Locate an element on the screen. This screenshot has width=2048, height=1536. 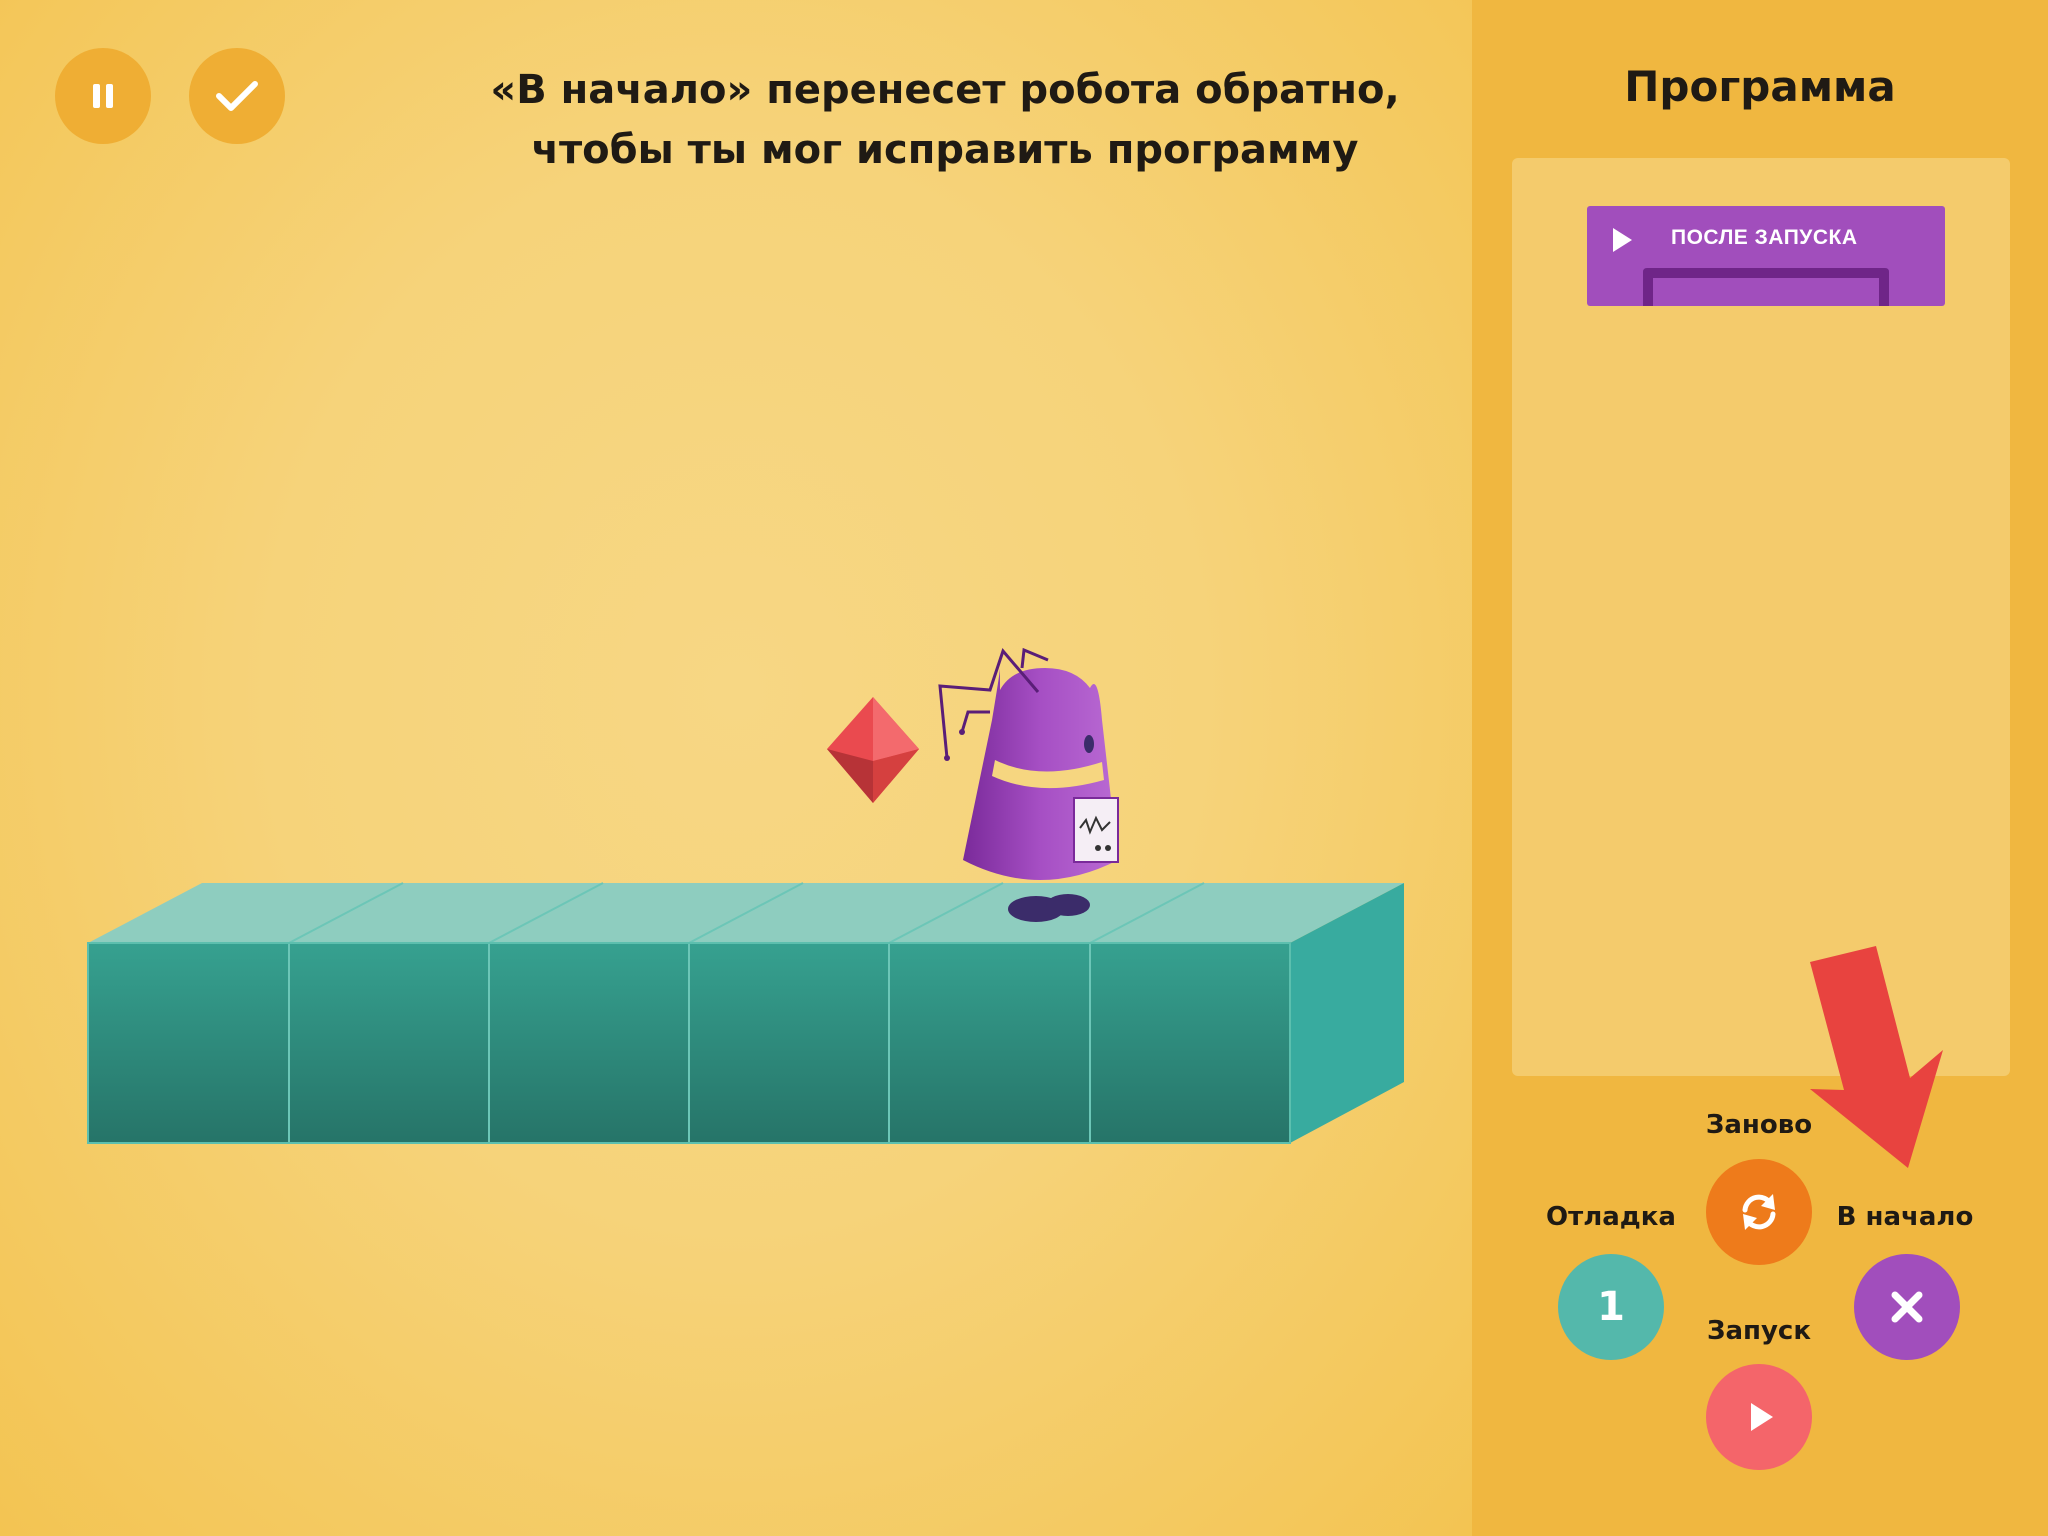
start-block-shape is located at coordinates (1766, 256).